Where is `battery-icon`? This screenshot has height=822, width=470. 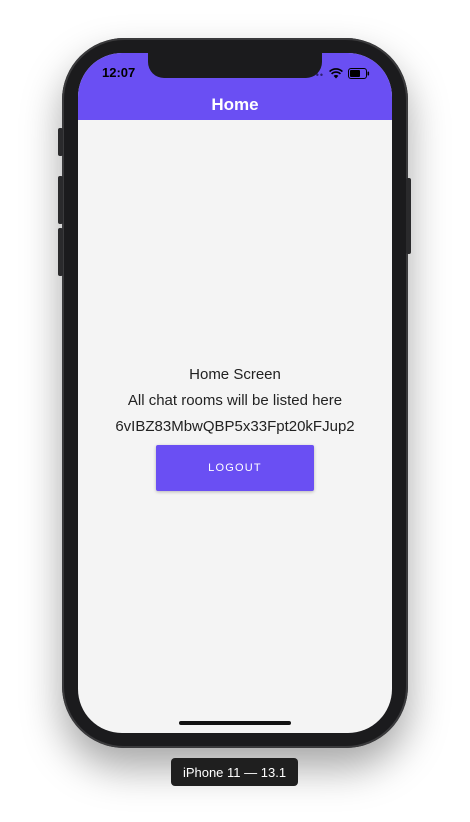
battery-icon is located at coordinates (359, 75).